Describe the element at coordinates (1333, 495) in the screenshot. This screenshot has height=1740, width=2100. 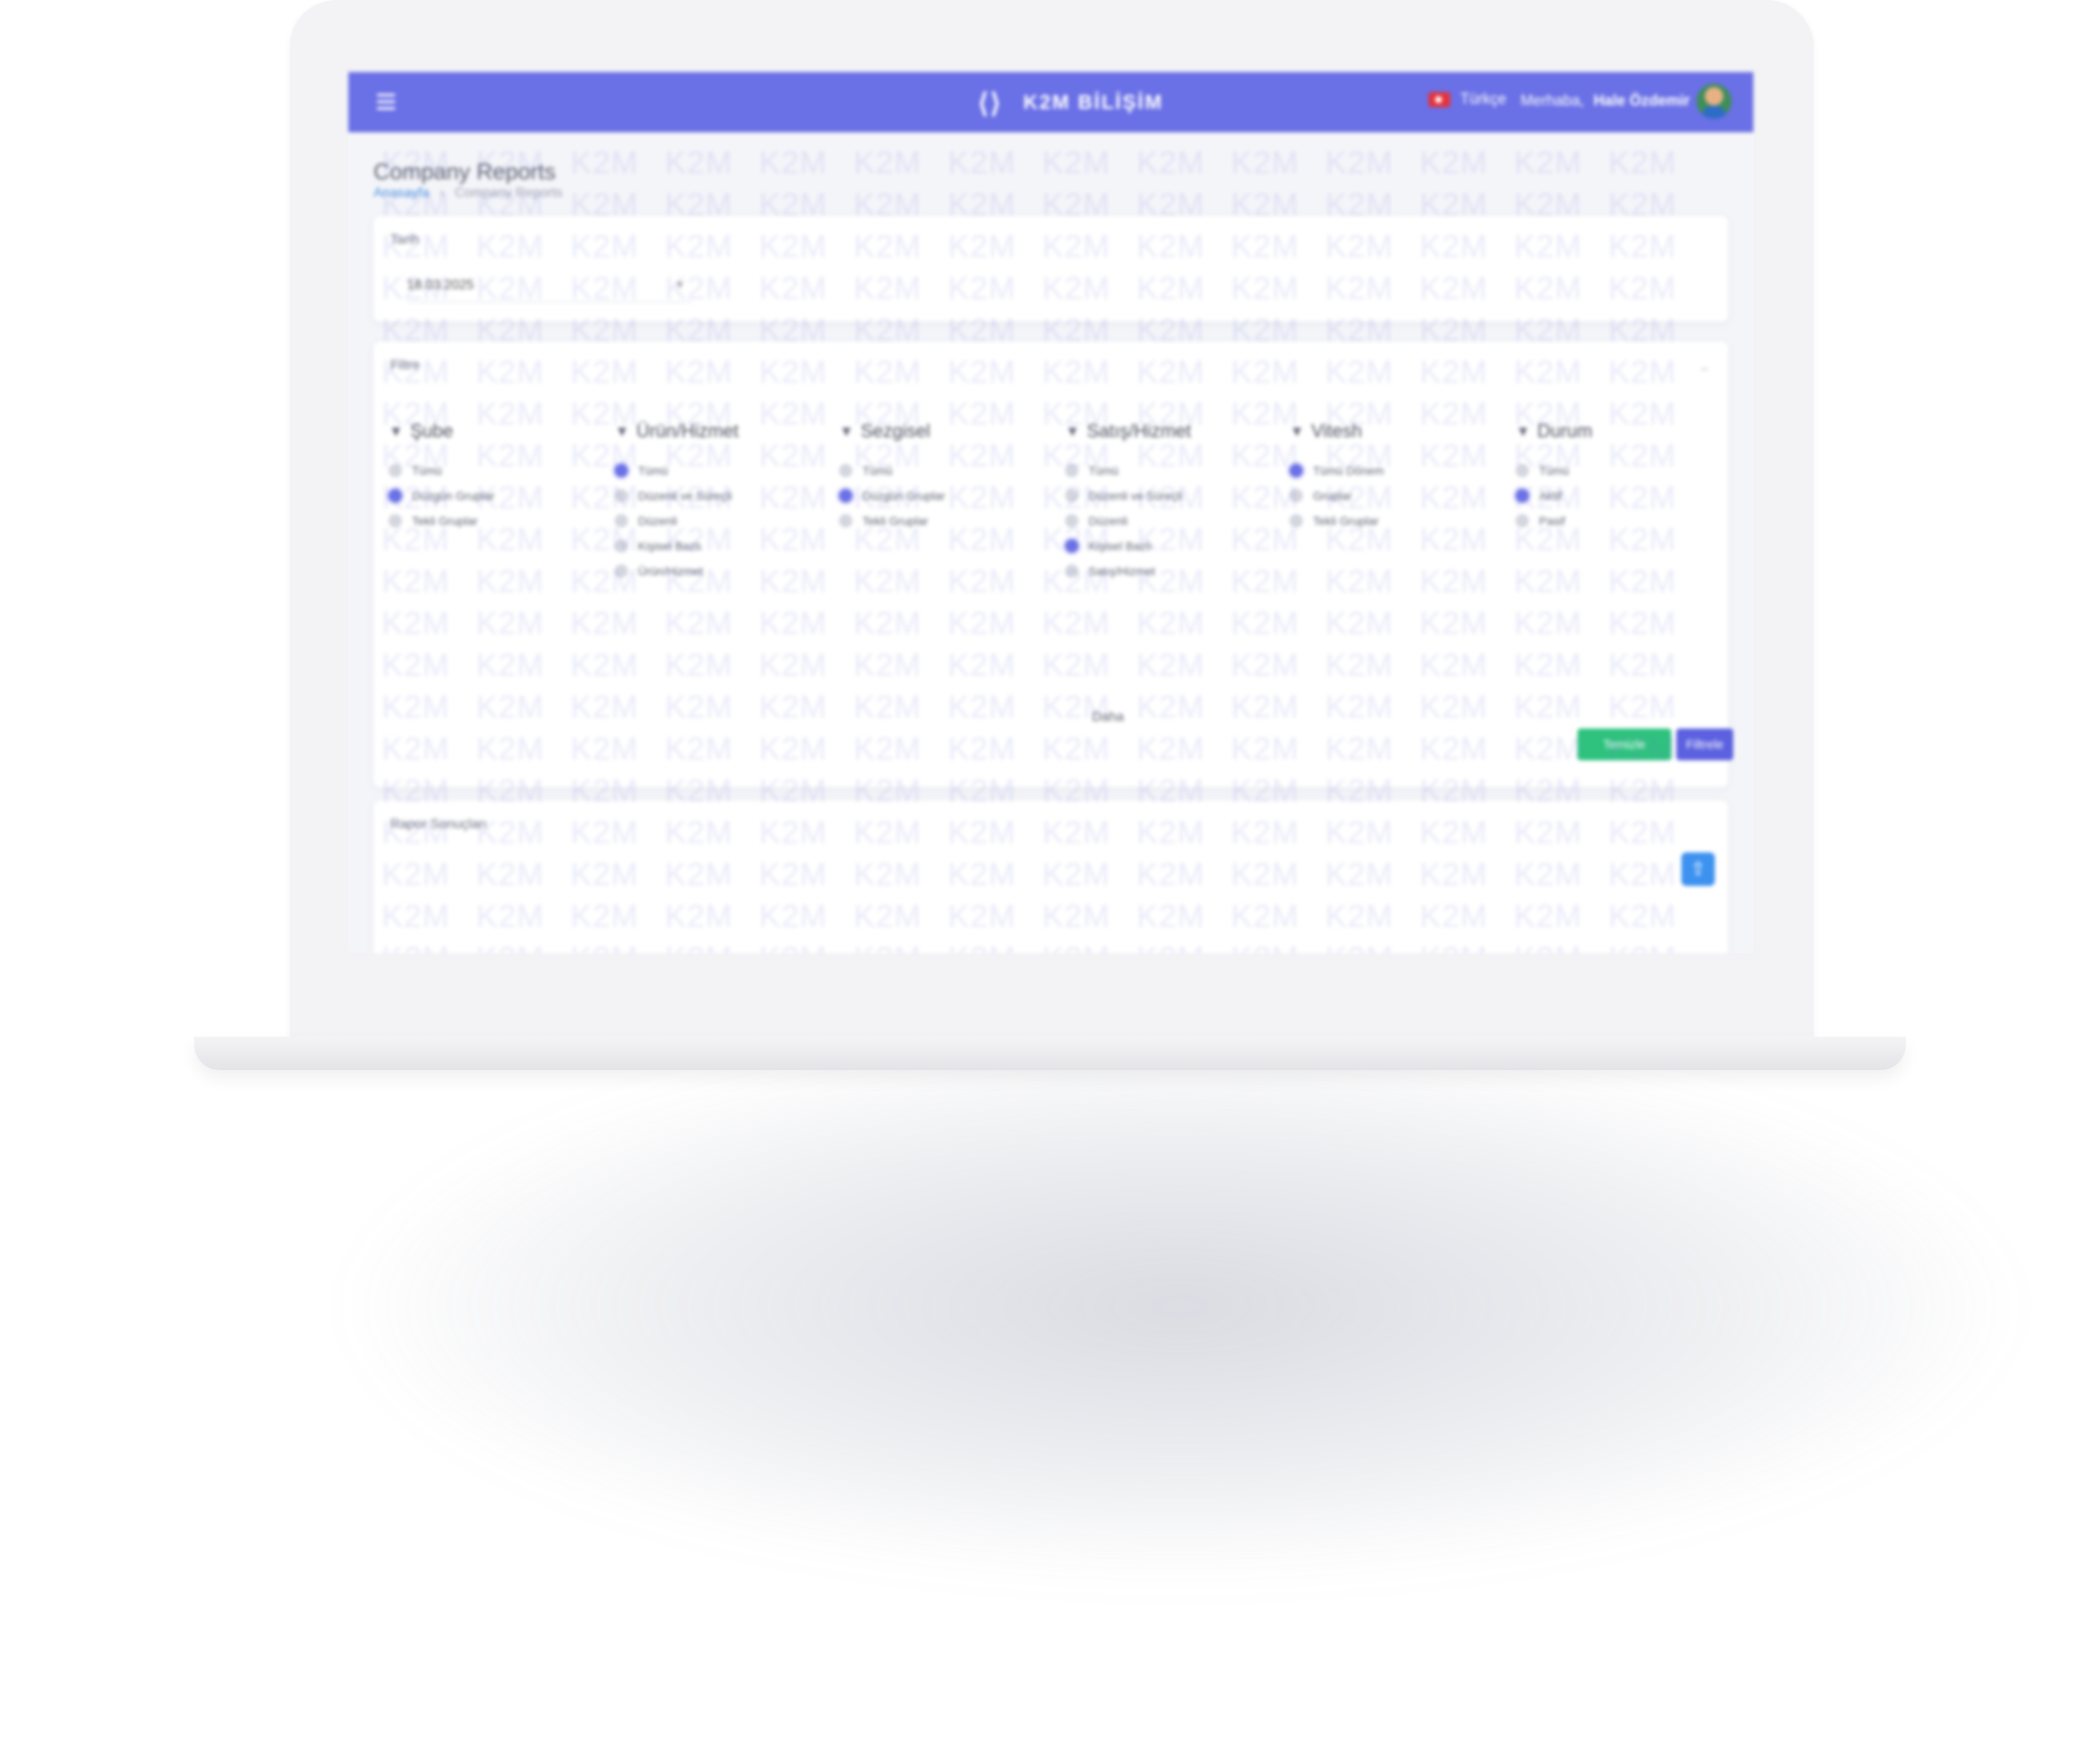
I see `filter-option-label: Gruplar` at that location.